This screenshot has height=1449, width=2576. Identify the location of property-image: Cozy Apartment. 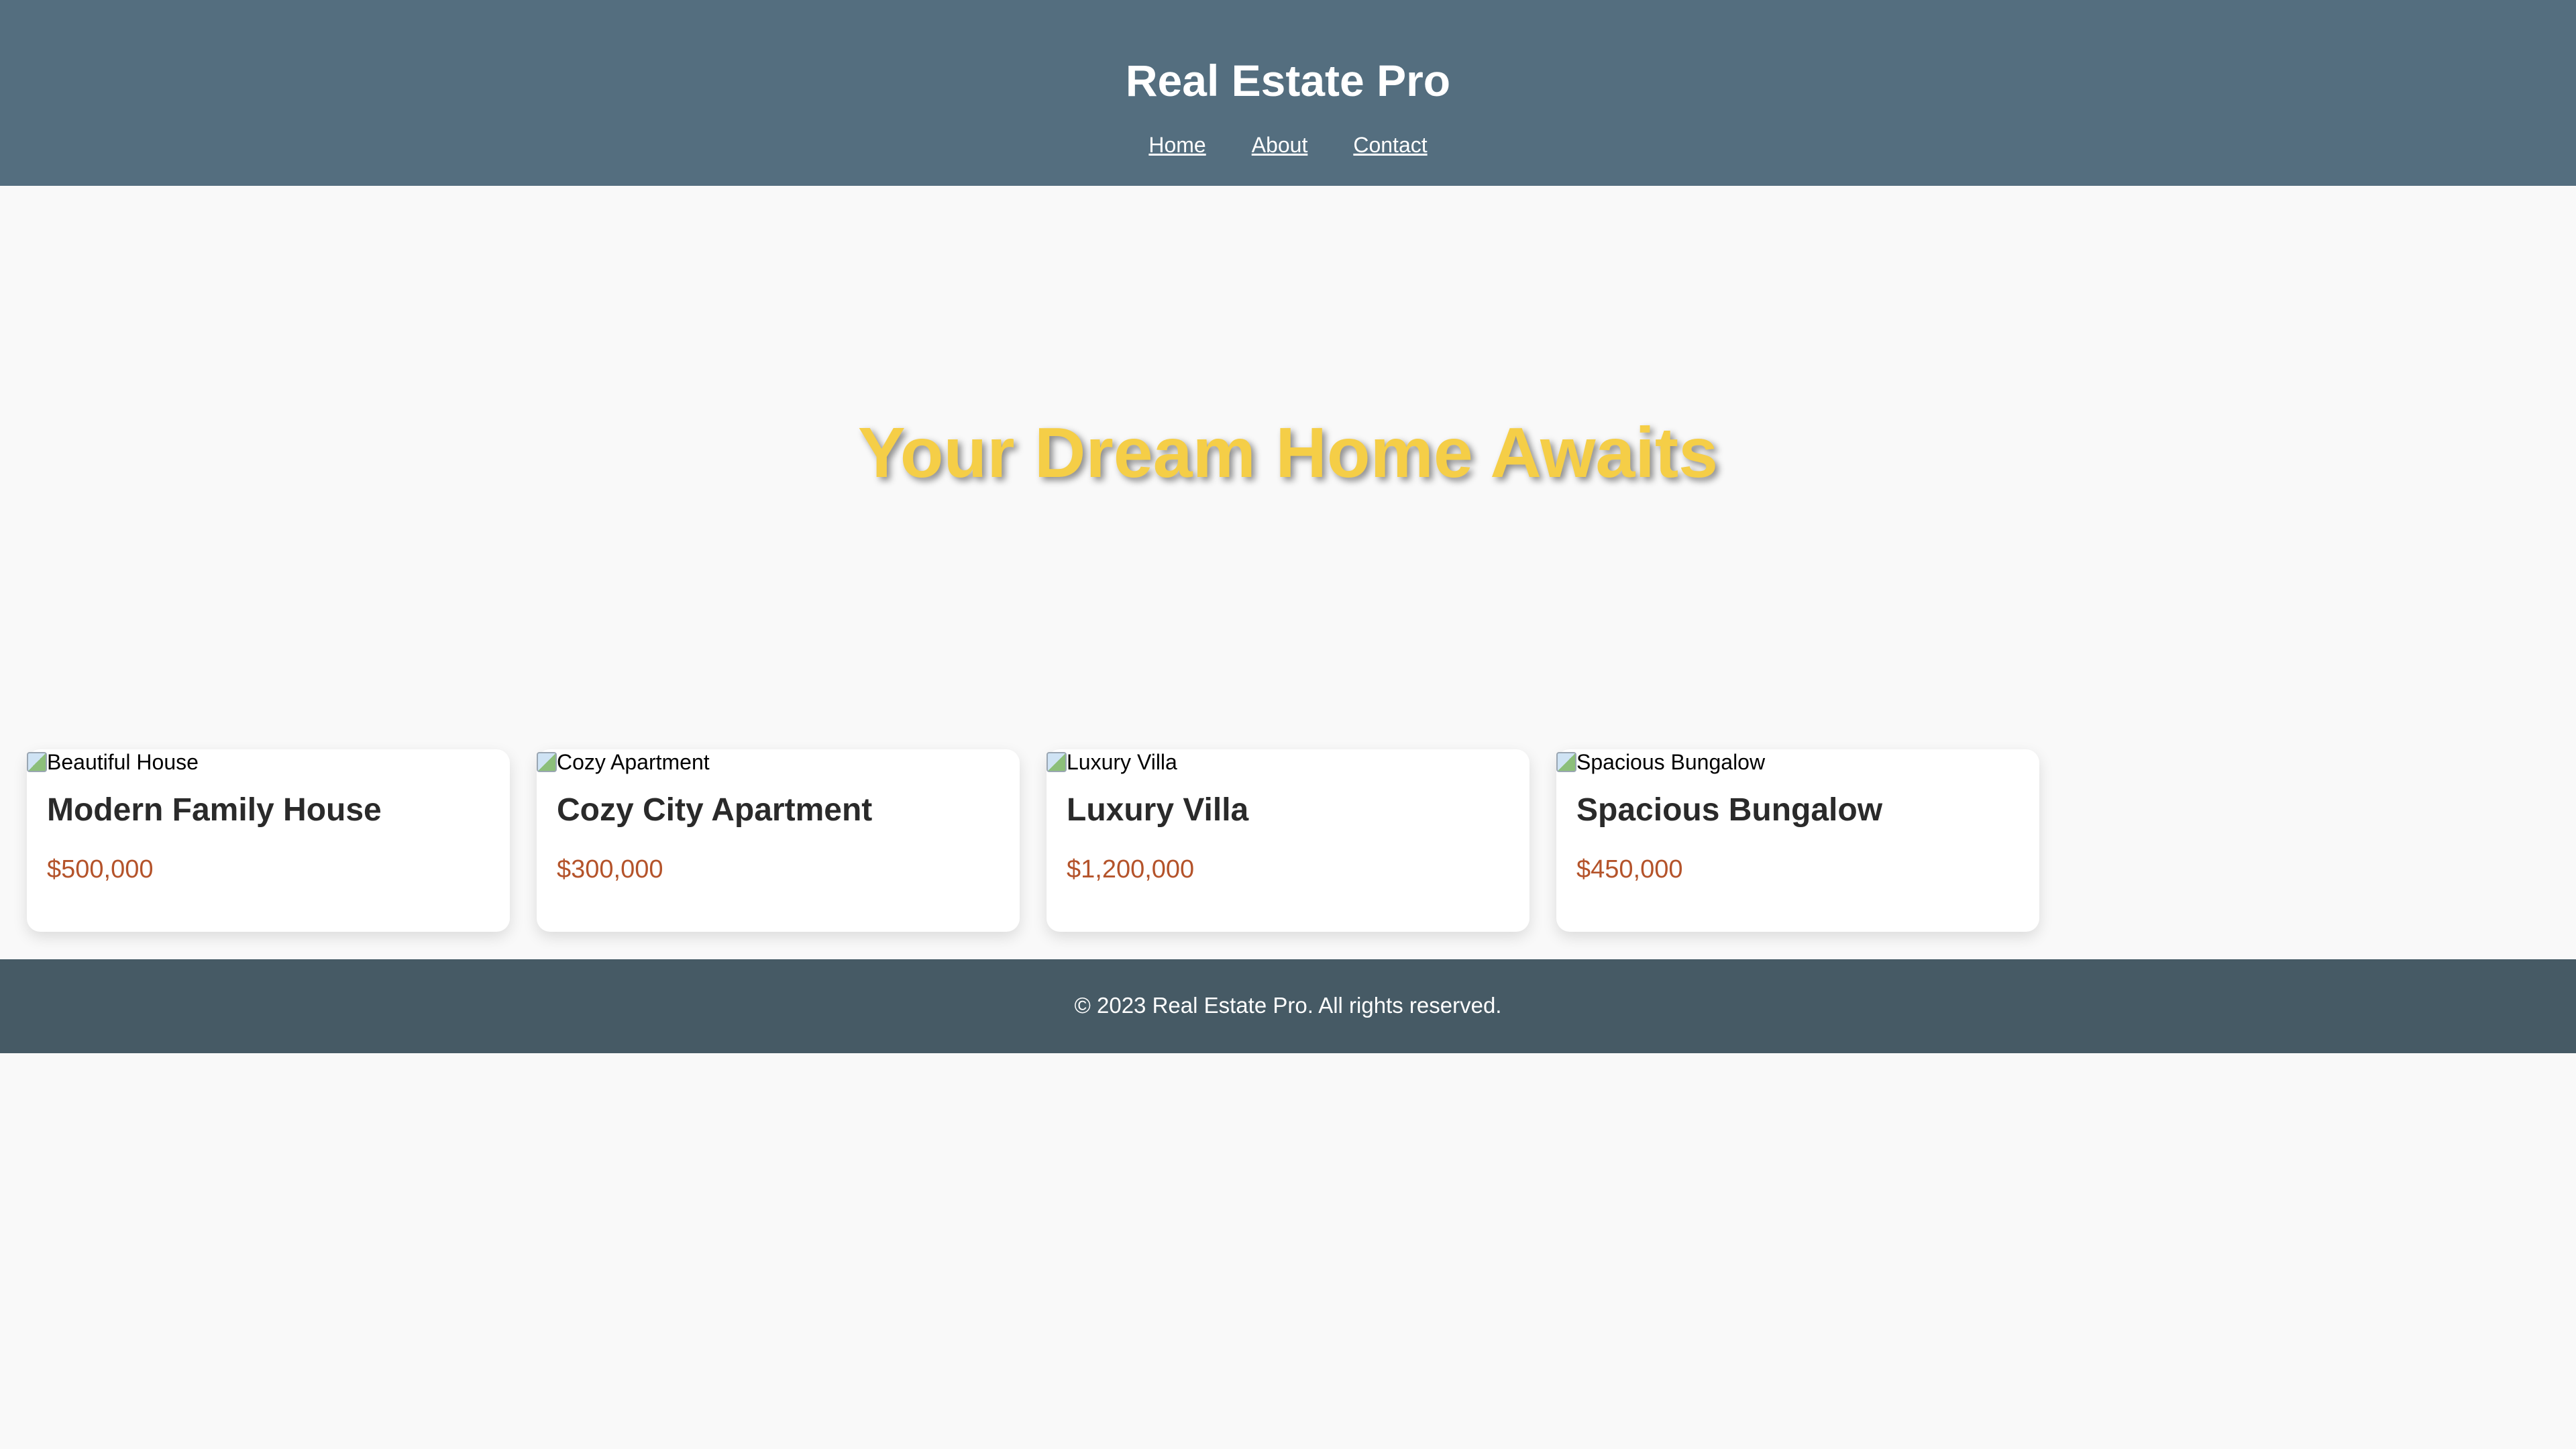
(623, 762).